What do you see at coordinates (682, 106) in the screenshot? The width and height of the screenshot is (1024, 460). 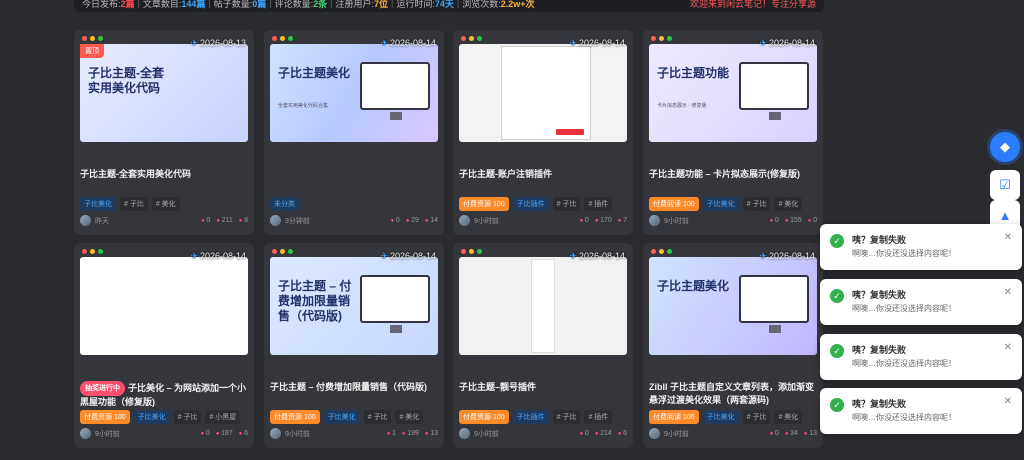 I see `thumbnail-subtitle: 卡片拟态展示 · 修复版` at bounding box center [682, 106].